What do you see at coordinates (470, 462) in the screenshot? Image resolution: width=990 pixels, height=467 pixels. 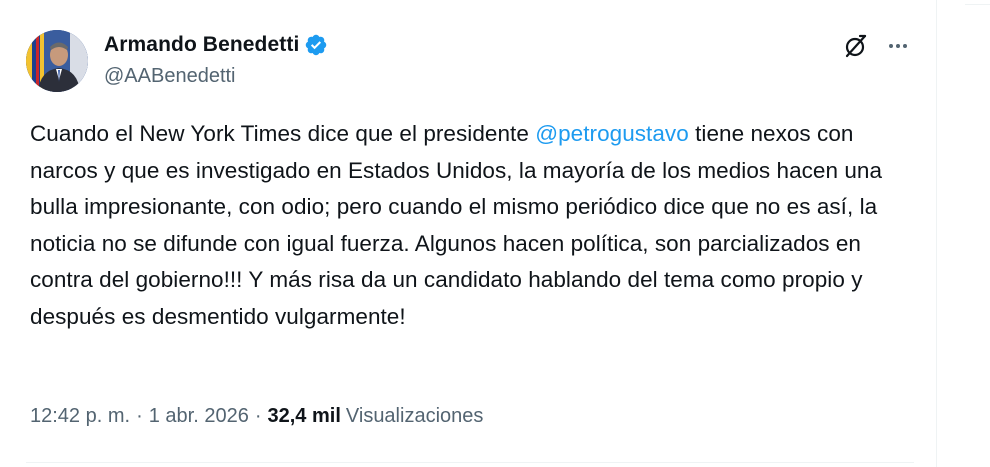 I see `divider` at bounding box center [470, 462].